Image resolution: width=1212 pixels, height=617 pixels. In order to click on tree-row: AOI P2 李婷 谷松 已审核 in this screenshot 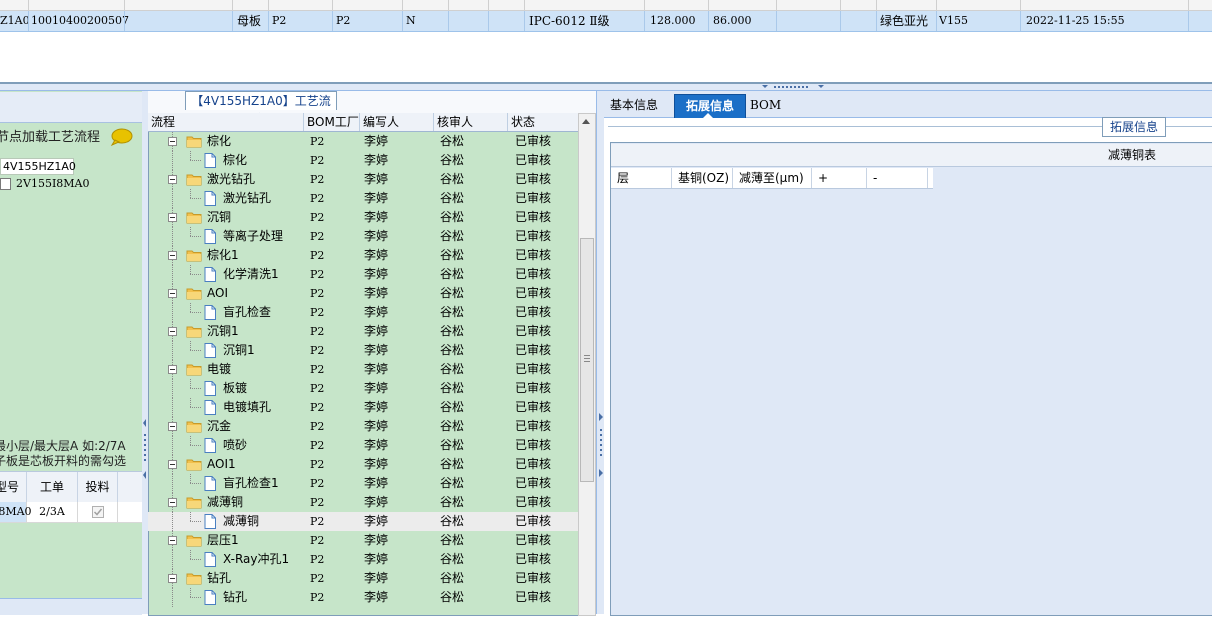, I will do `click(363, 293)`.